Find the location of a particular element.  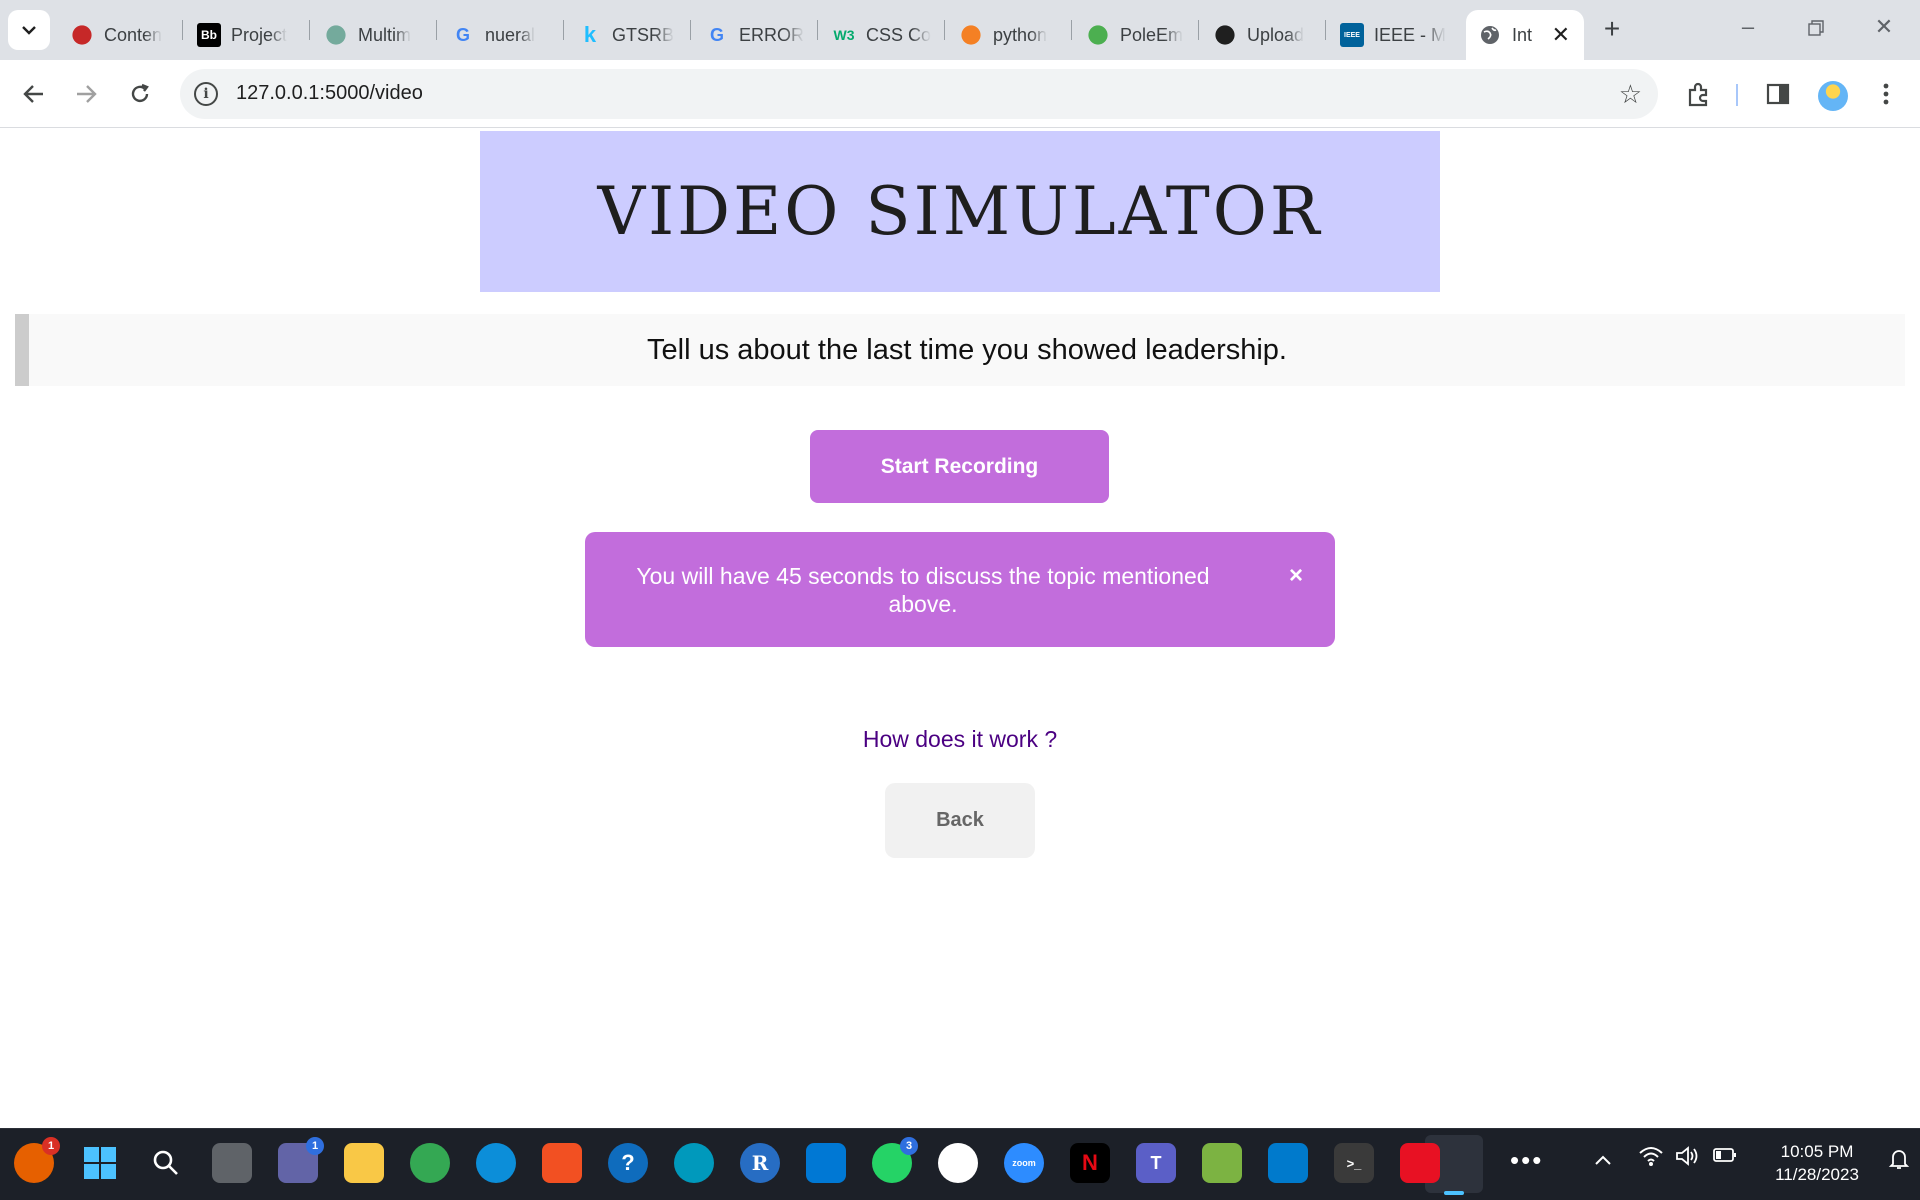

browser-tab: Multim is located at coordinates (374, 35).